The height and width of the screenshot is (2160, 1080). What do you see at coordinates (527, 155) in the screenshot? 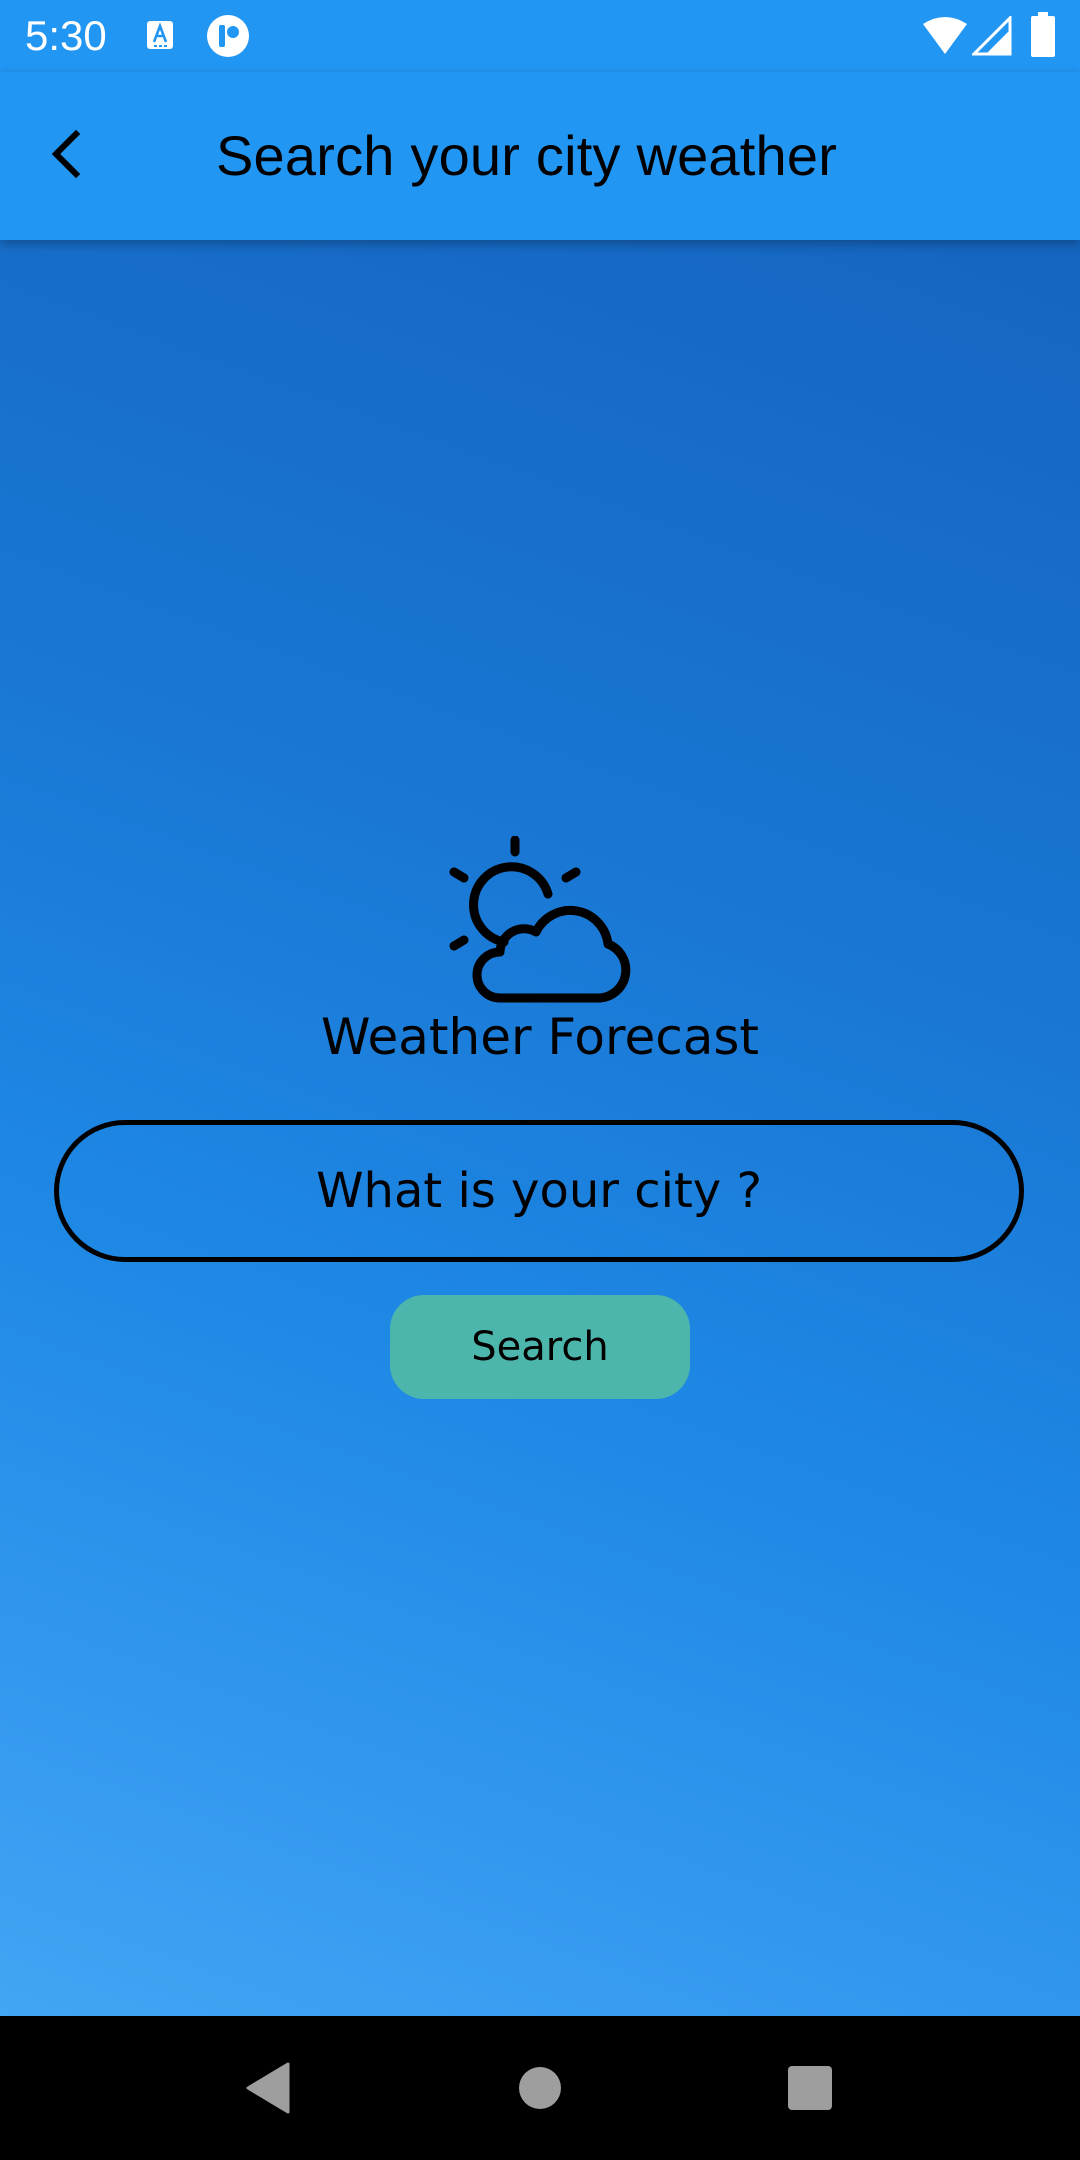
I see `page-title: Search your city weather` at bounding box center [527, 155].